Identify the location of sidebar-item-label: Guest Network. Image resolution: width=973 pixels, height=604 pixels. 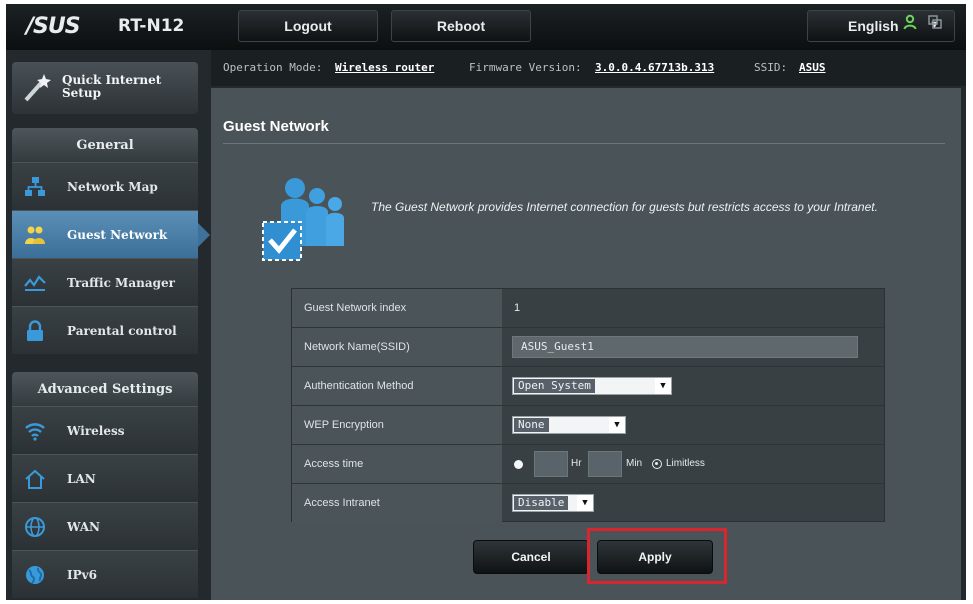
(117, 235).